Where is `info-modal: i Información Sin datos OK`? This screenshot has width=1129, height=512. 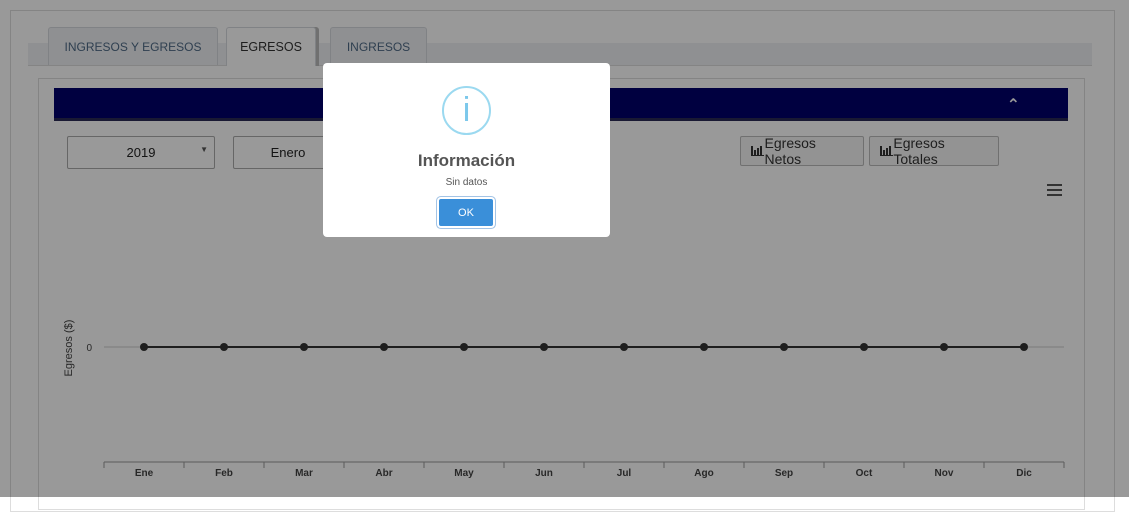 info-modal: i Información Sin datos OK is located at coordinates (466, 150).